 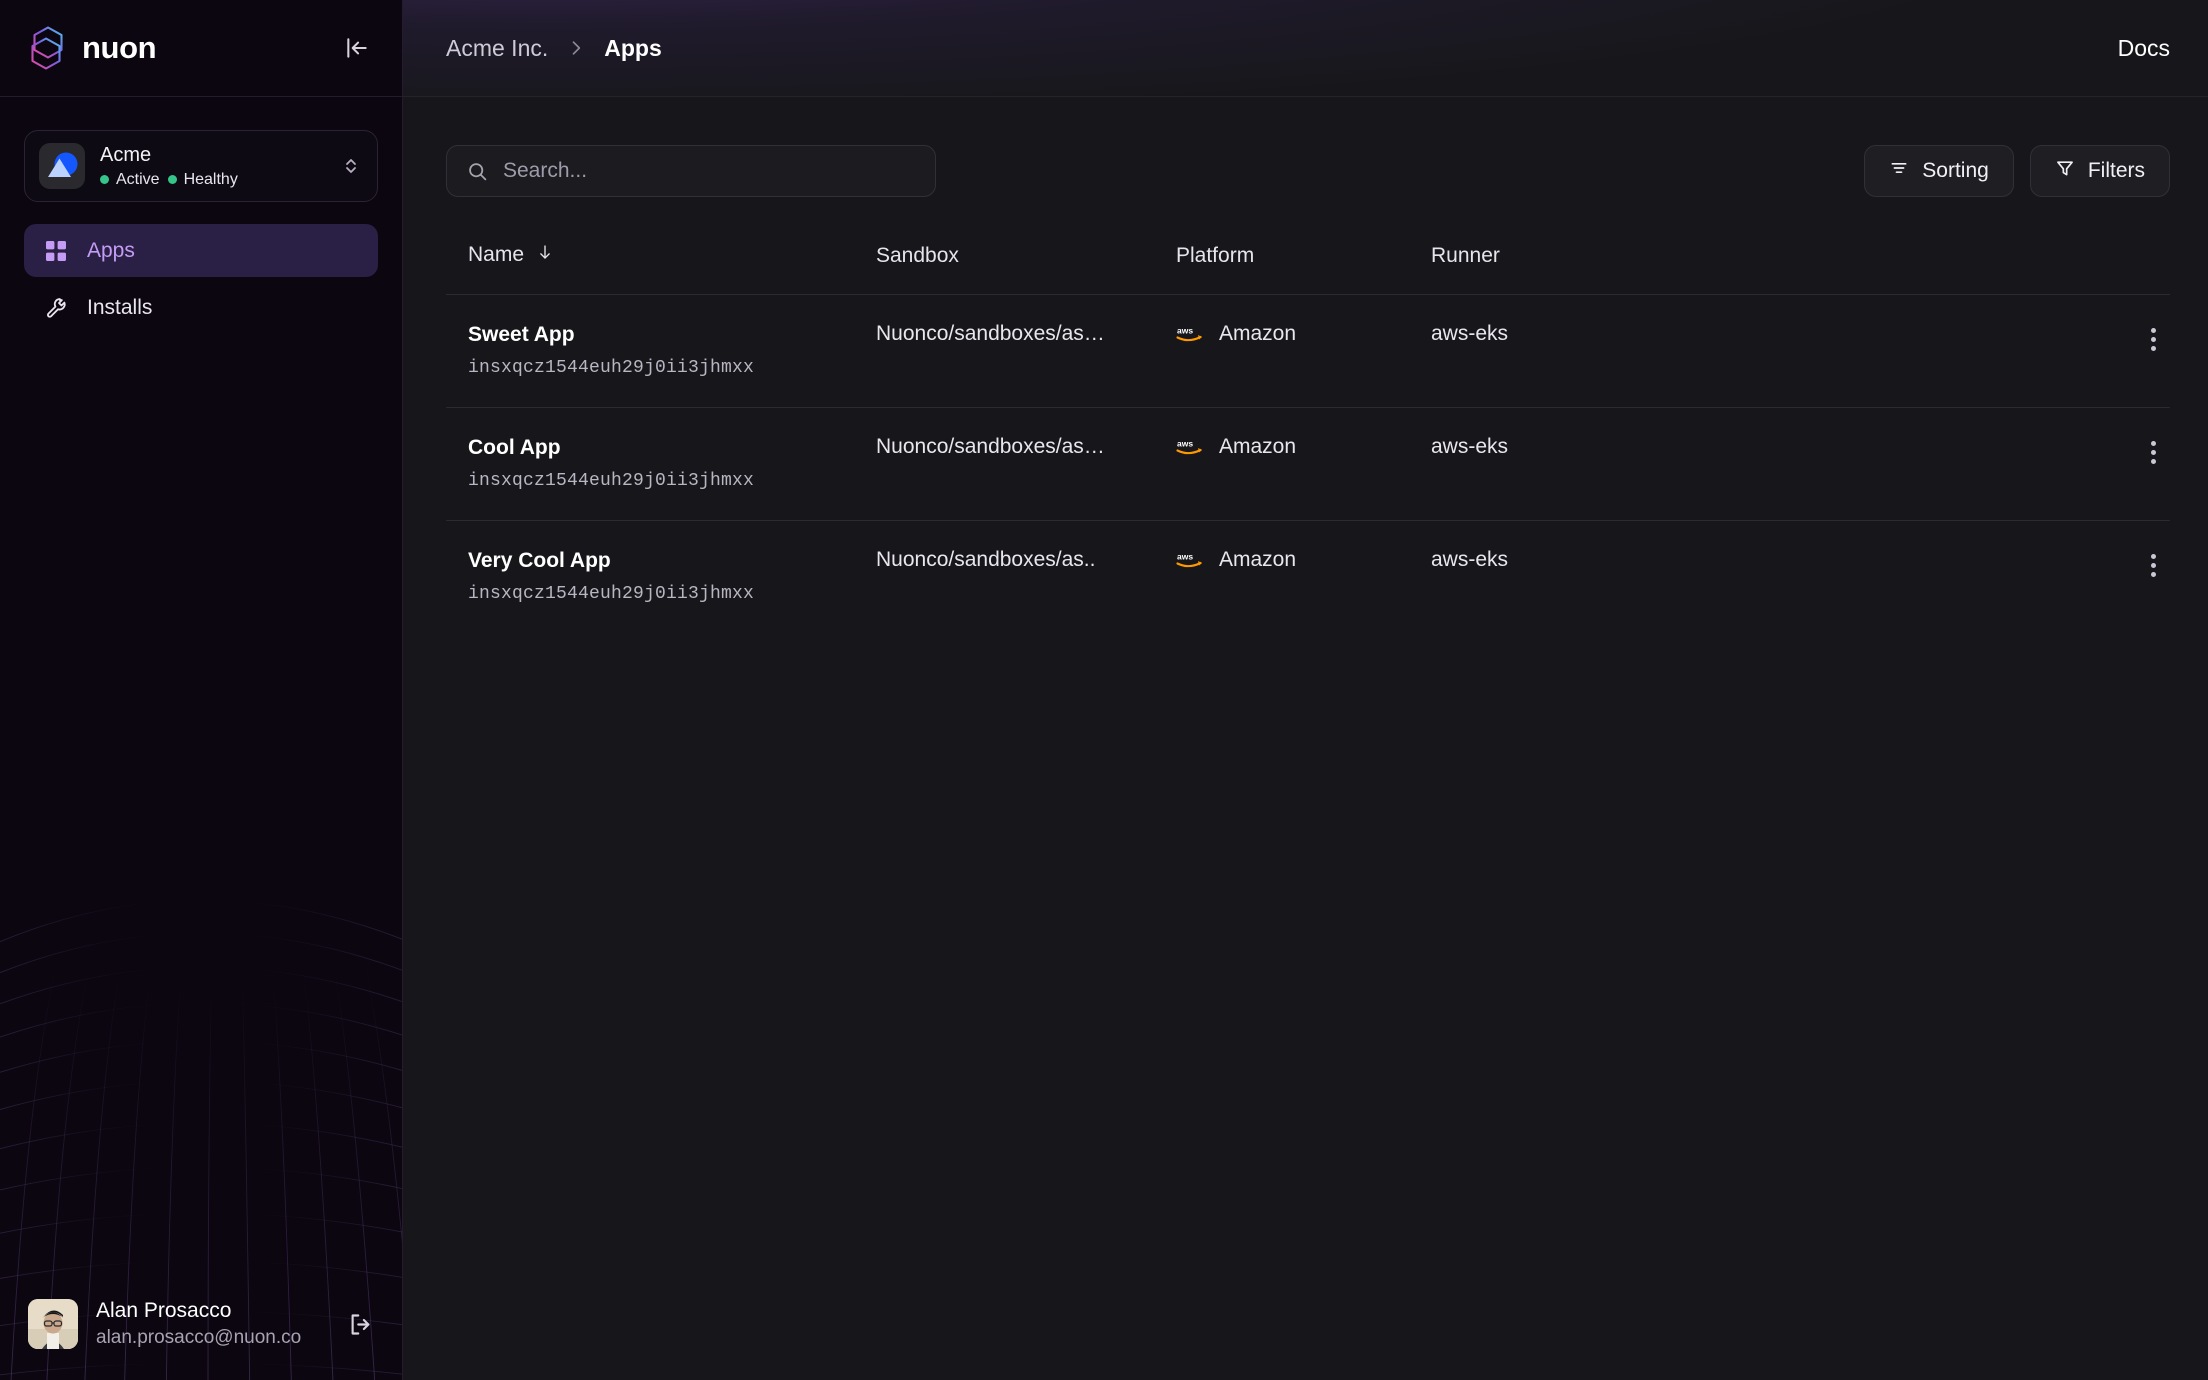 I want to click on brand-name: nuon, so click(x=119, y=47).